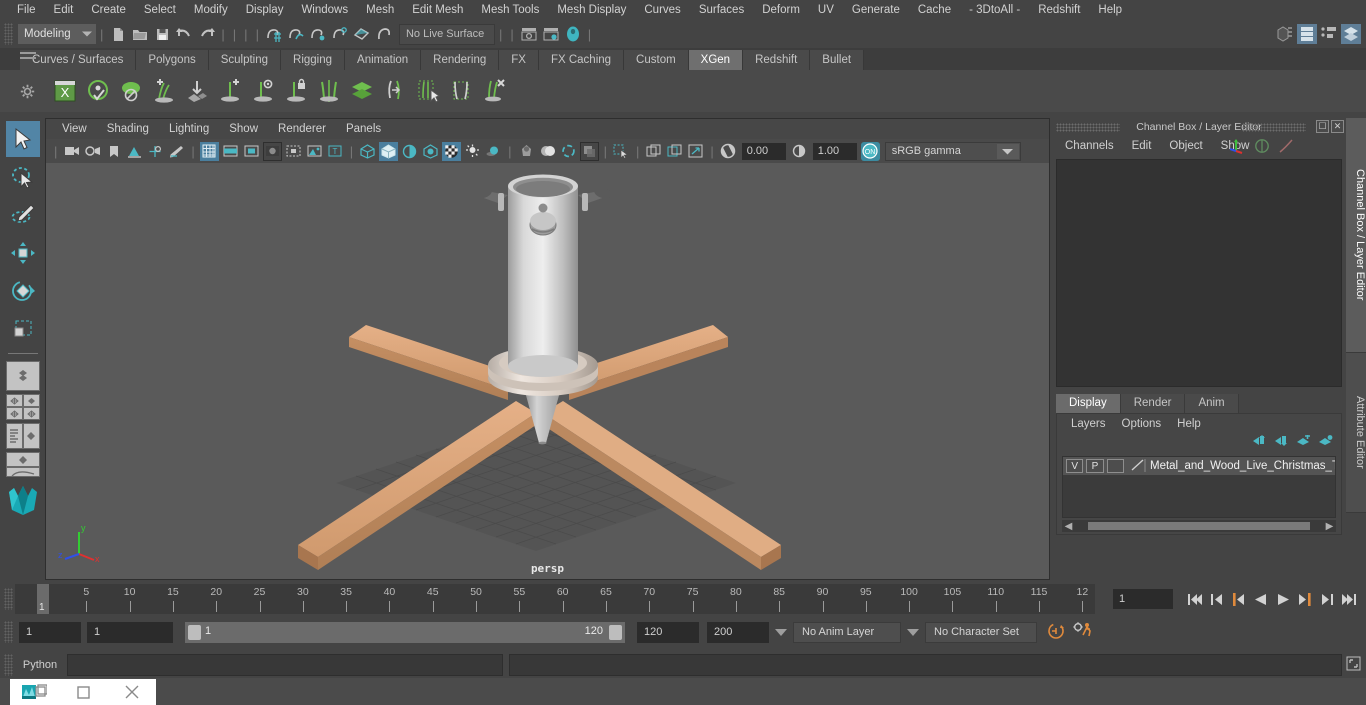 The height and width of the screenshot is (705, 1366). Describe the element at coordinates (615, 632) in the screenshot. I see `range-end-handle` at that location.